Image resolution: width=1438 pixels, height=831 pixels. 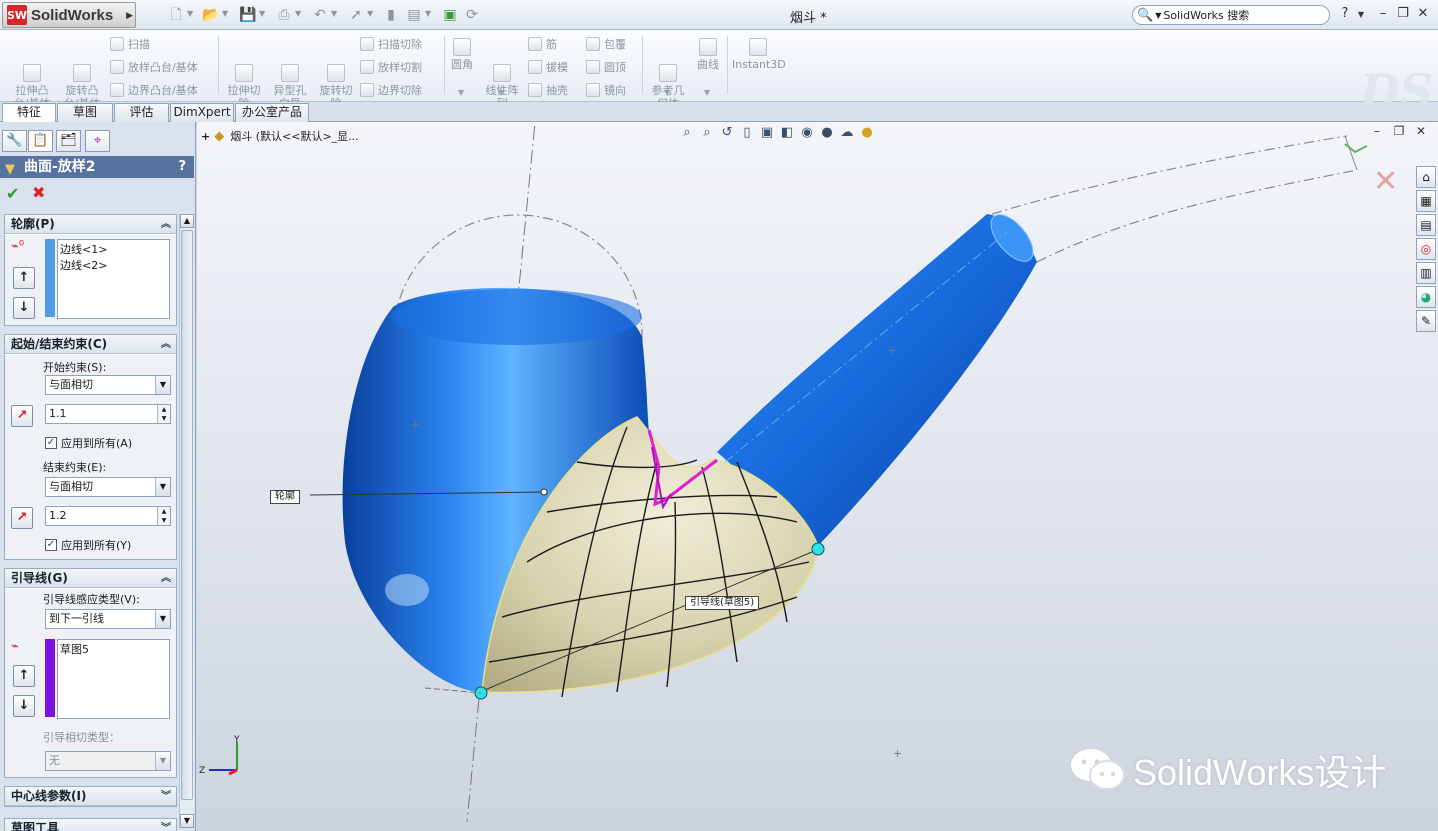 What do you see at coordinates (40, 141) in the screenshot?
I see `property-manager-tab-icon: 📋` at bounding box center [40, 141].